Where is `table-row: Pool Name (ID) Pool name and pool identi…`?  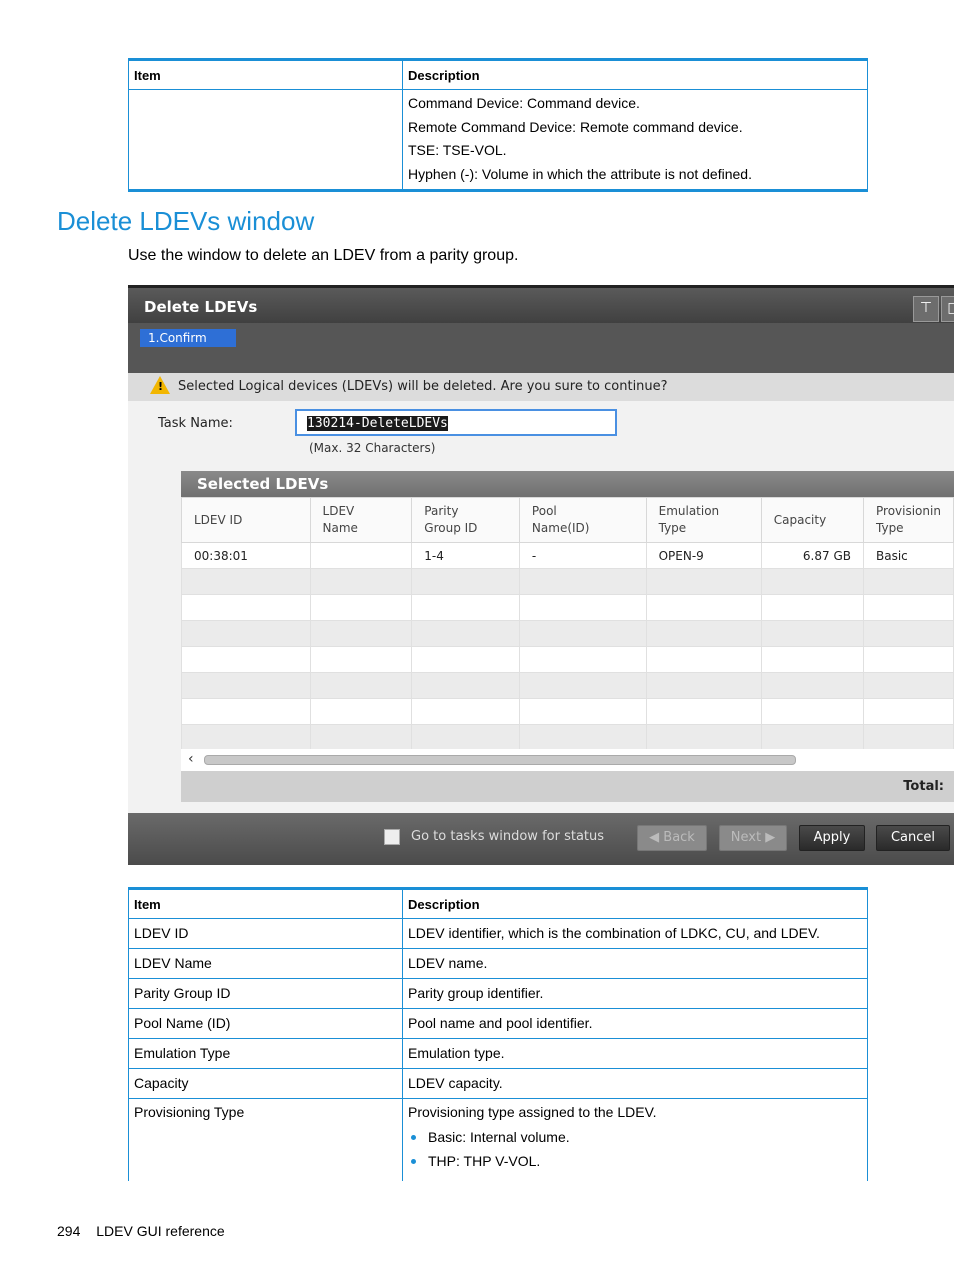 table-row: Pool Name (ID) Pool name and pool identi… is located at coordinates (498, 1023).